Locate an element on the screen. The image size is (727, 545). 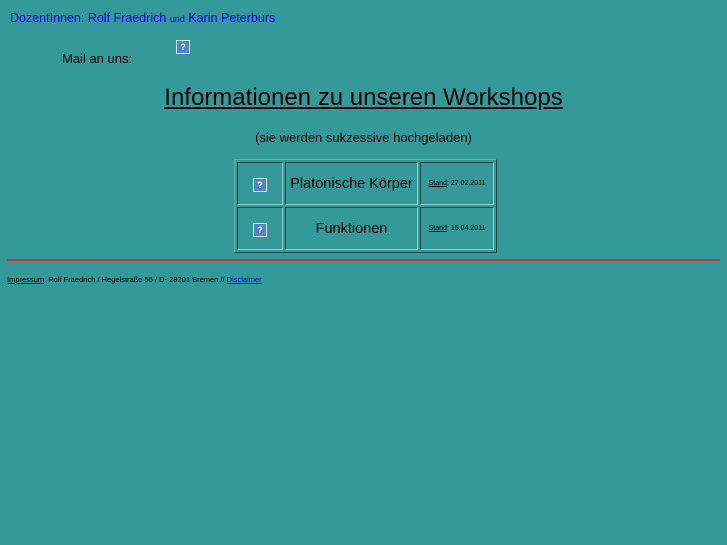
workshop-stand: Stand: 27.02.2011 is located at coordinates (457, 183).